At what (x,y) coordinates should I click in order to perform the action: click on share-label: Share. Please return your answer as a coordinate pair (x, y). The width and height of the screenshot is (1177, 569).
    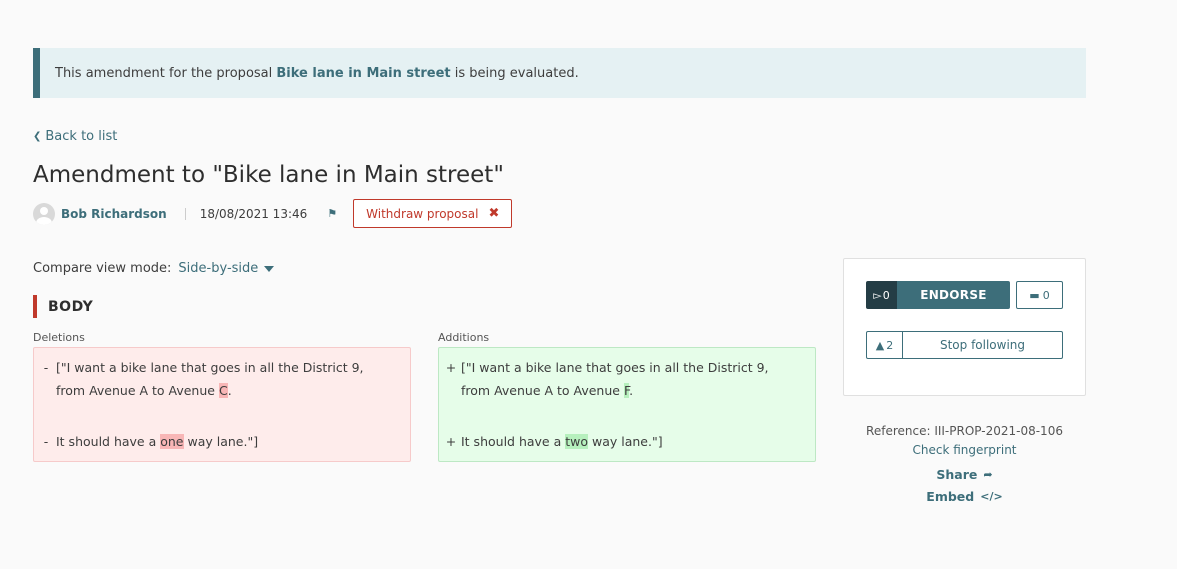
    Looking at the image, I should click on (957, 474).